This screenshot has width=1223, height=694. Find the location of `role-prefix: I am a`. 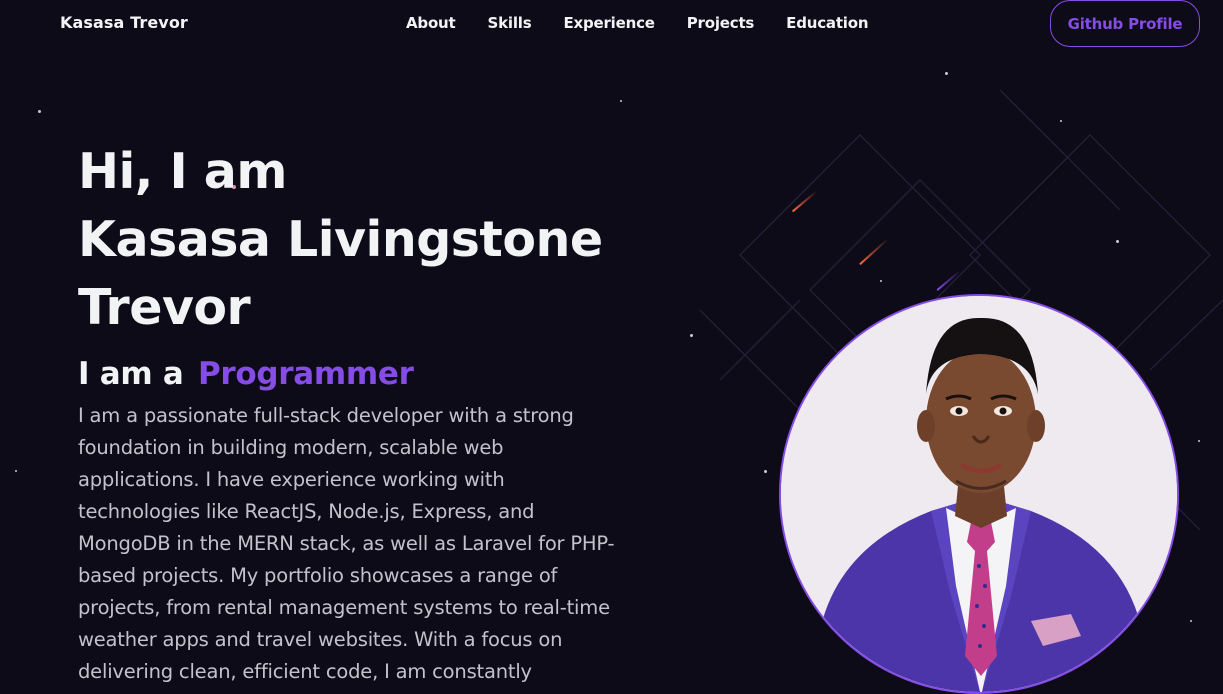

role-prefix: I am a is located at coordinates (131, 374).